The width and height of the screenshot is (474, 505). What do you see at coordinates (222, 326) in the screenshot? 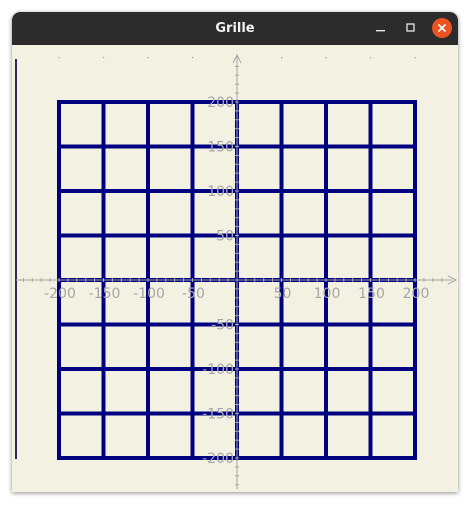
I see `y-tick-label: -50` at bounding box center [222, 326].